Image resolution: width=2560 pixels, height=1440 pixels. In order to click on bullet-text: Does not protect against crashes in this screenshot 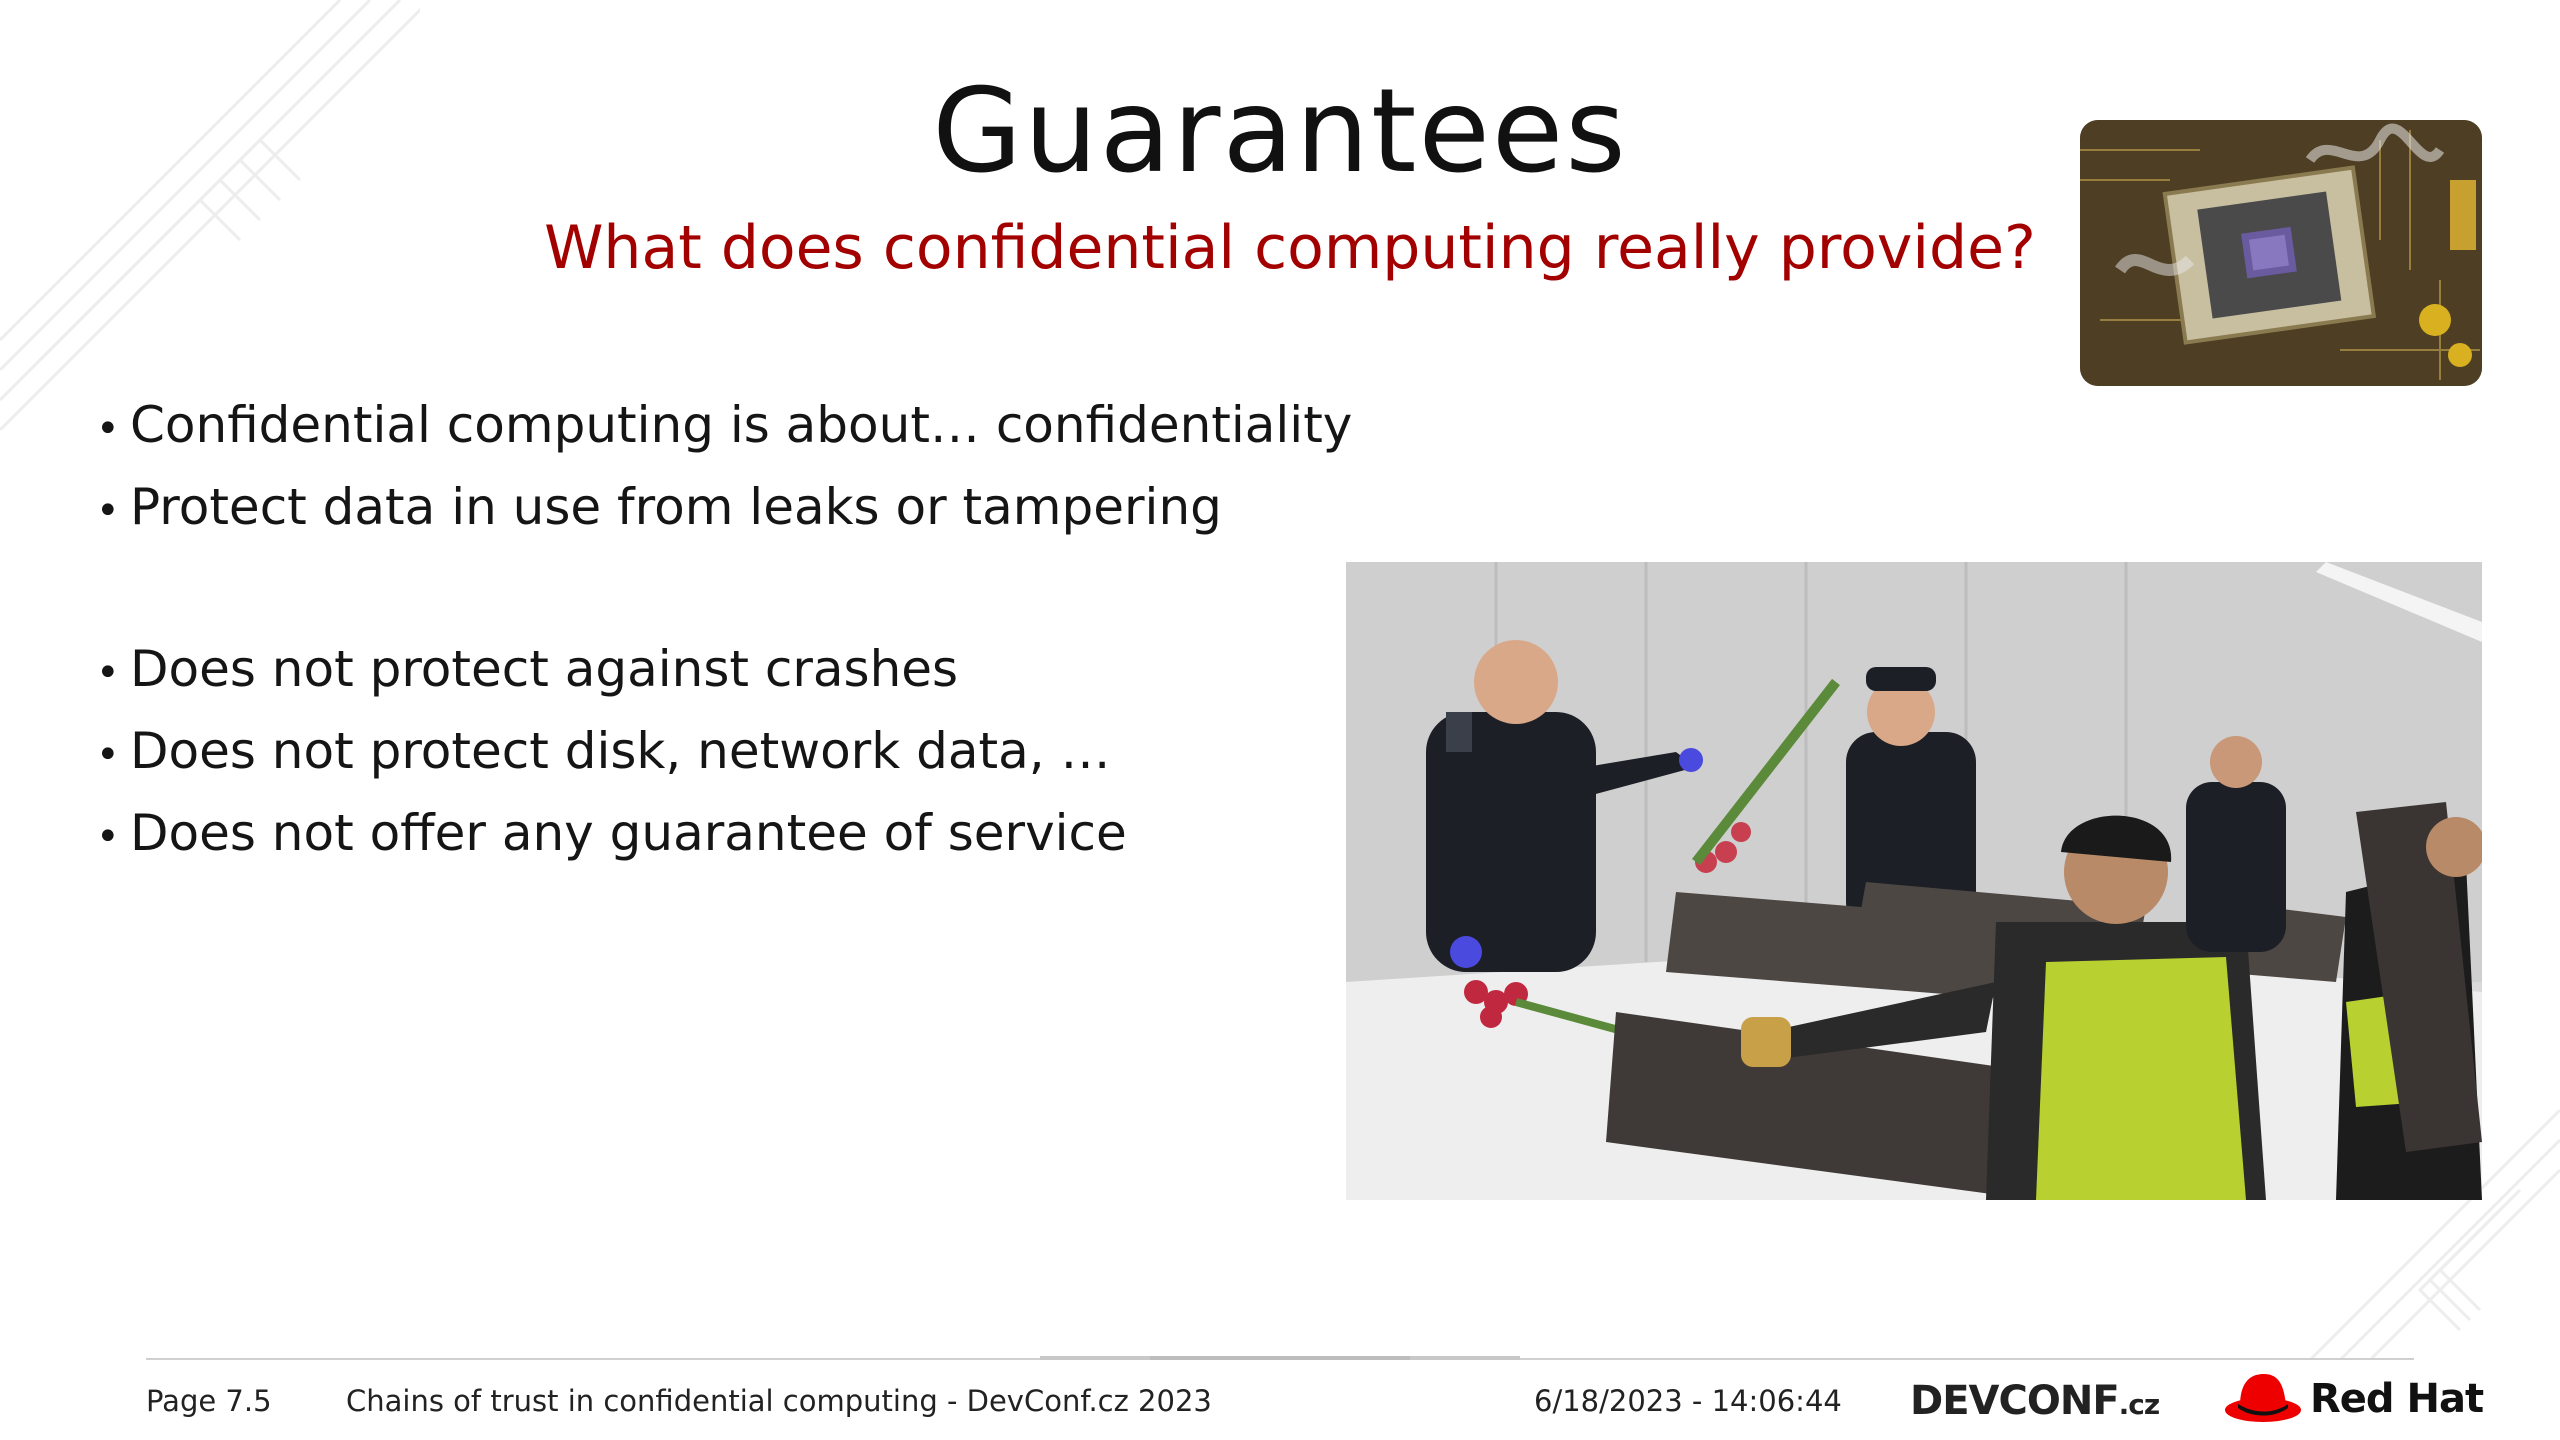, I will do `click(544, 669)`.